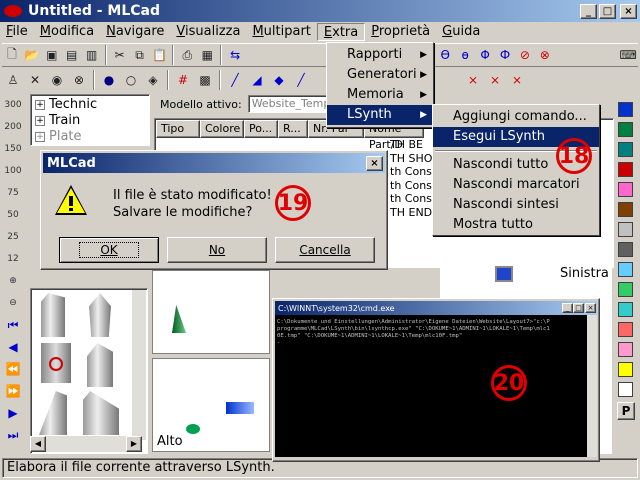 The image size is (640, 480). I want to click on condline-icon: ╱, so click(301, 80).